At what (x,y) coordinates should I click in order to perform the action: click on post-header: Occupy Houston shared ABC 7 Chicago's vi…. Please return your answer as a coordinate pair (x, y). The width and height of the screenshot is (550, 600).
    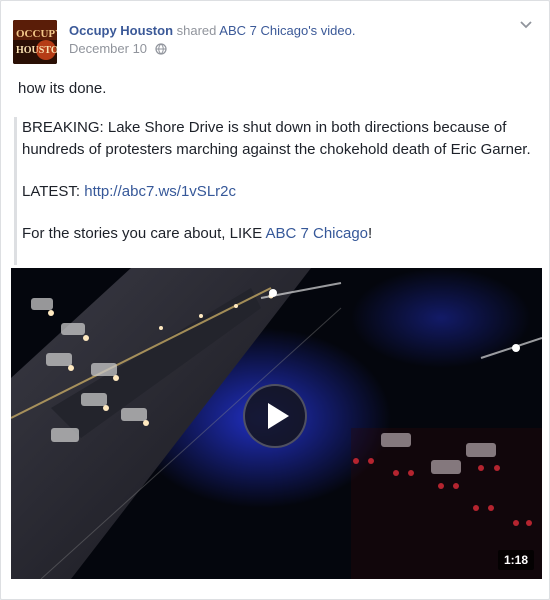
    Looking at the image, I should click on (212, 30).